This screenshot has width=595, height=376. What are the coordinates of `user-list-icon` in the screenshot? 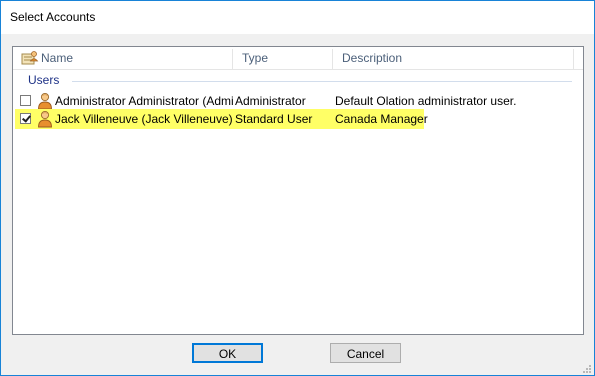 It's located at (30, 58).